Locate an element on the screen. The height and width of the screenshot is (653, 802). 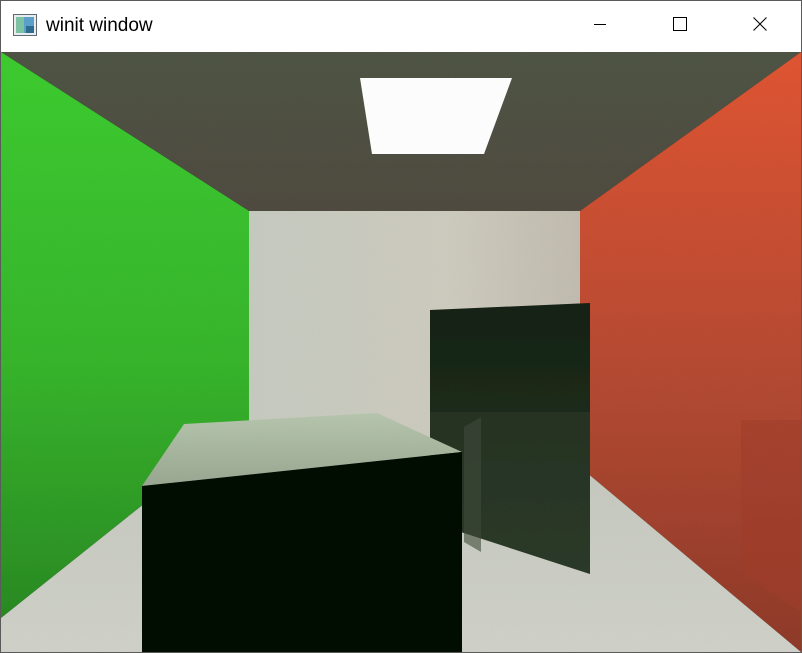
close-button is located at coordinates (760, 26).